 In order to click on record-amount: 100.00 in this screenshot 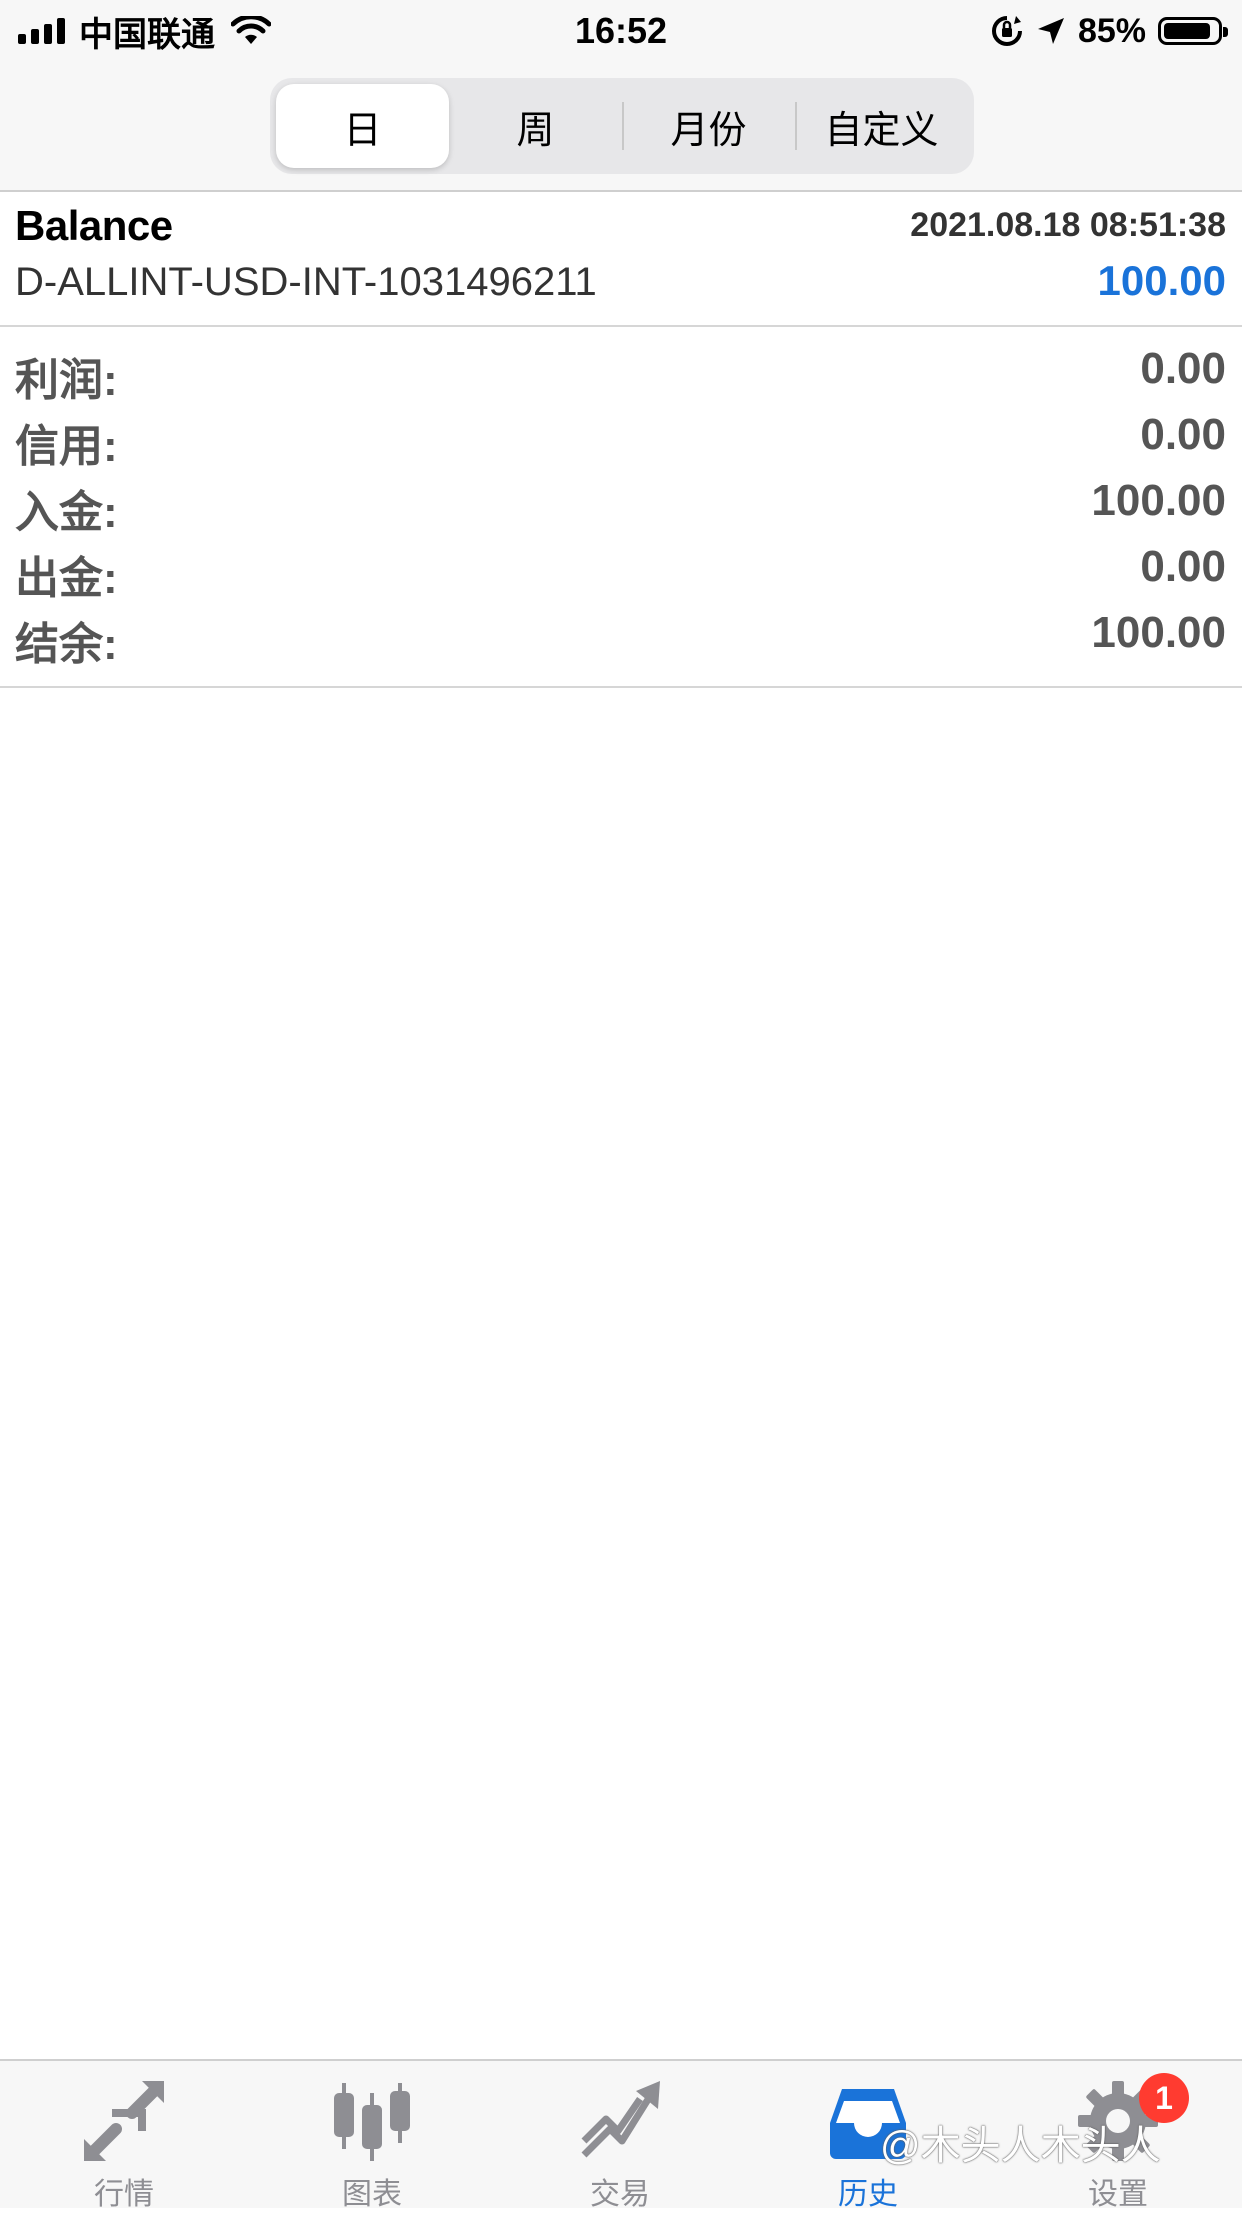, I will do `click(1161, 280)`.